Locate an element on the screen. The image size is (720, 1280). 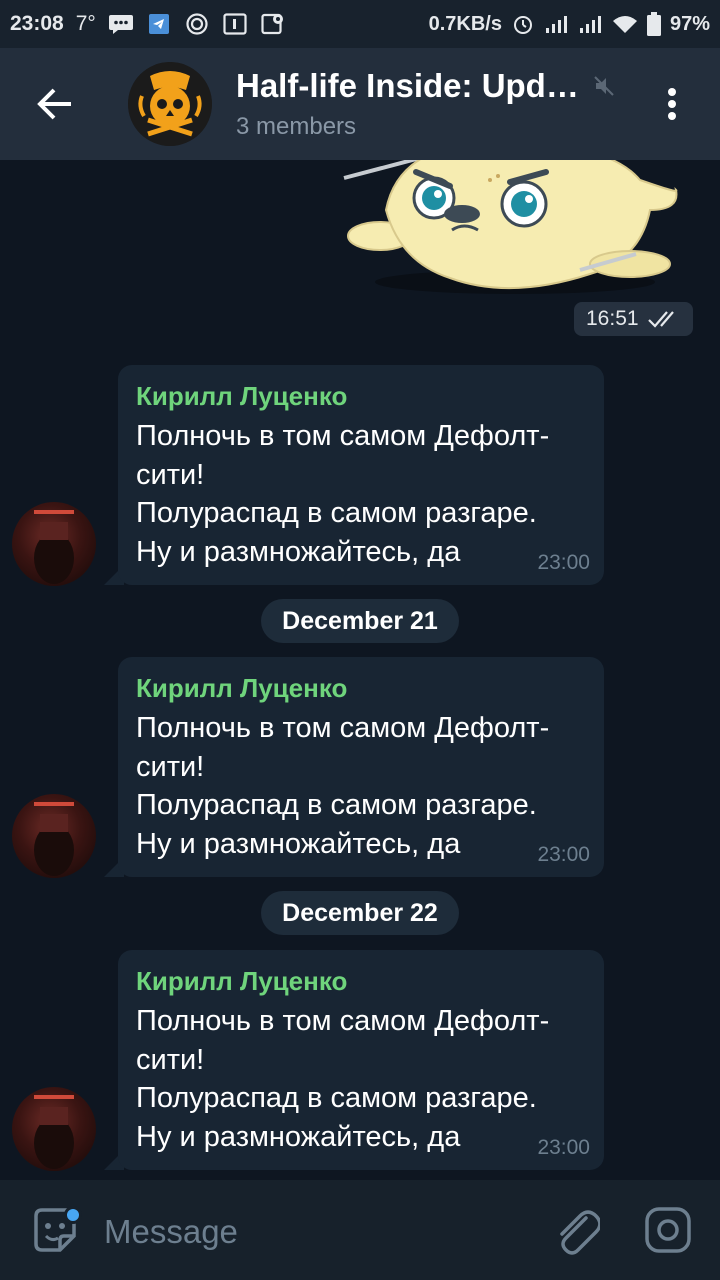
camera-button is located at coordinates (668, 1230).